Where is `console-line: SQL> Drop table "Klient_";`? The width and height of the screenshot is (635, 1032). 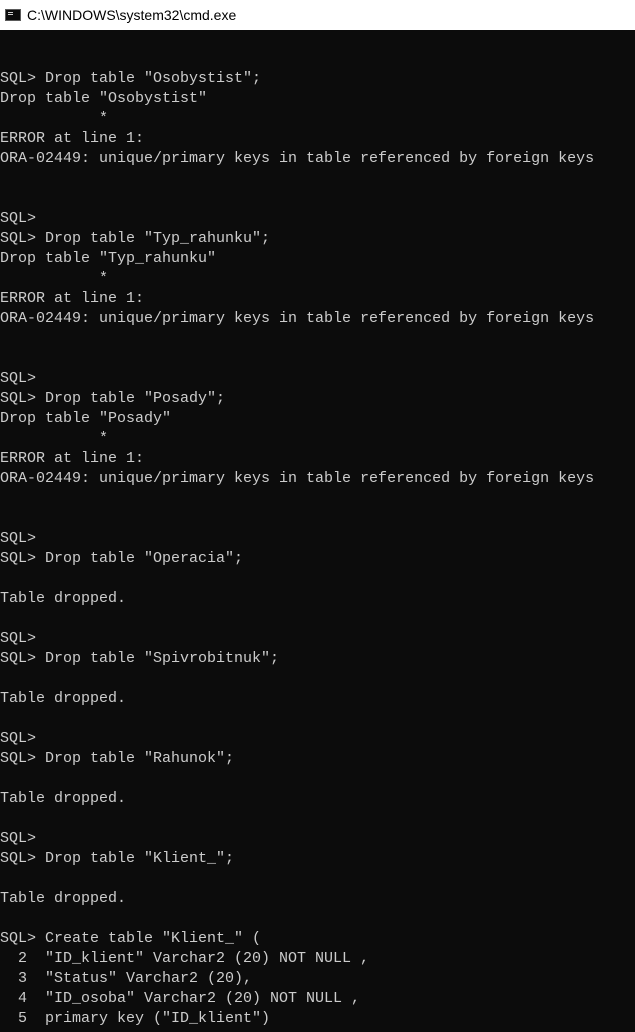
console-line: SQL> Drop table "Klient_"; is located at coordinates (117, 858).